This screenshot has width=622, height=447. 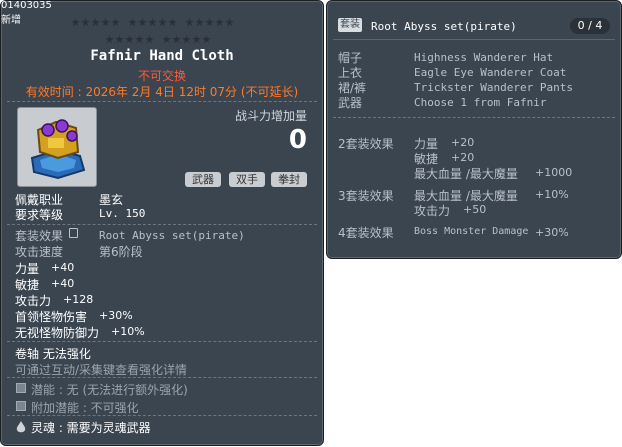 I want to click on power-value: 0, so click(x=297, y=140).